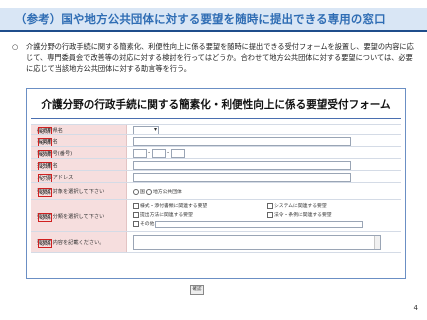  What do you see at coordinates (242, 165) in the screenshot?
I see `person-name-input` at bounding box center [242, 165].